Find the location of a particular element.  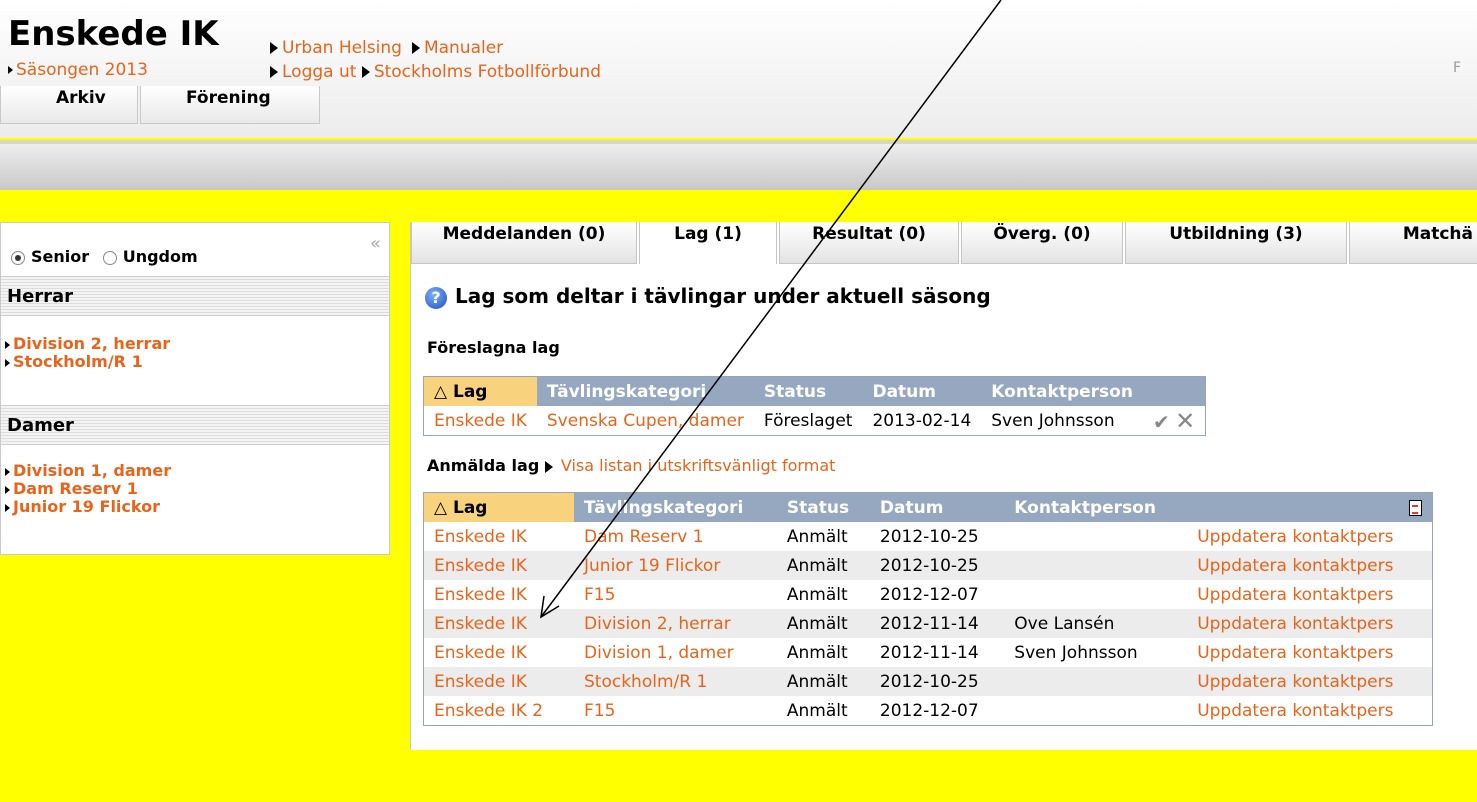

season-link: Säsongen 2013 is located at coordinates (82, 70).